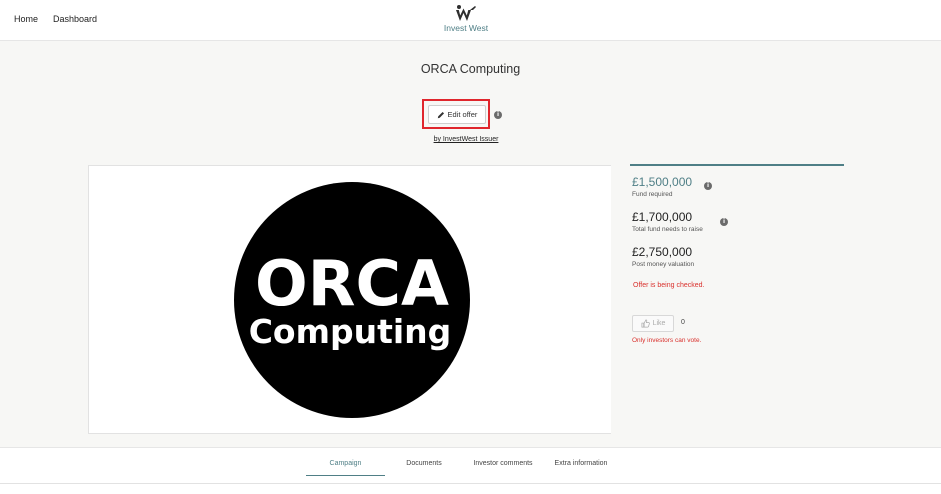 This screenshot has height=494, width=941. What do you see at coordinates (662, 182) in the screenshot?
I see `fund-required-value: £1,500,000` at bounding box center [662, 182].